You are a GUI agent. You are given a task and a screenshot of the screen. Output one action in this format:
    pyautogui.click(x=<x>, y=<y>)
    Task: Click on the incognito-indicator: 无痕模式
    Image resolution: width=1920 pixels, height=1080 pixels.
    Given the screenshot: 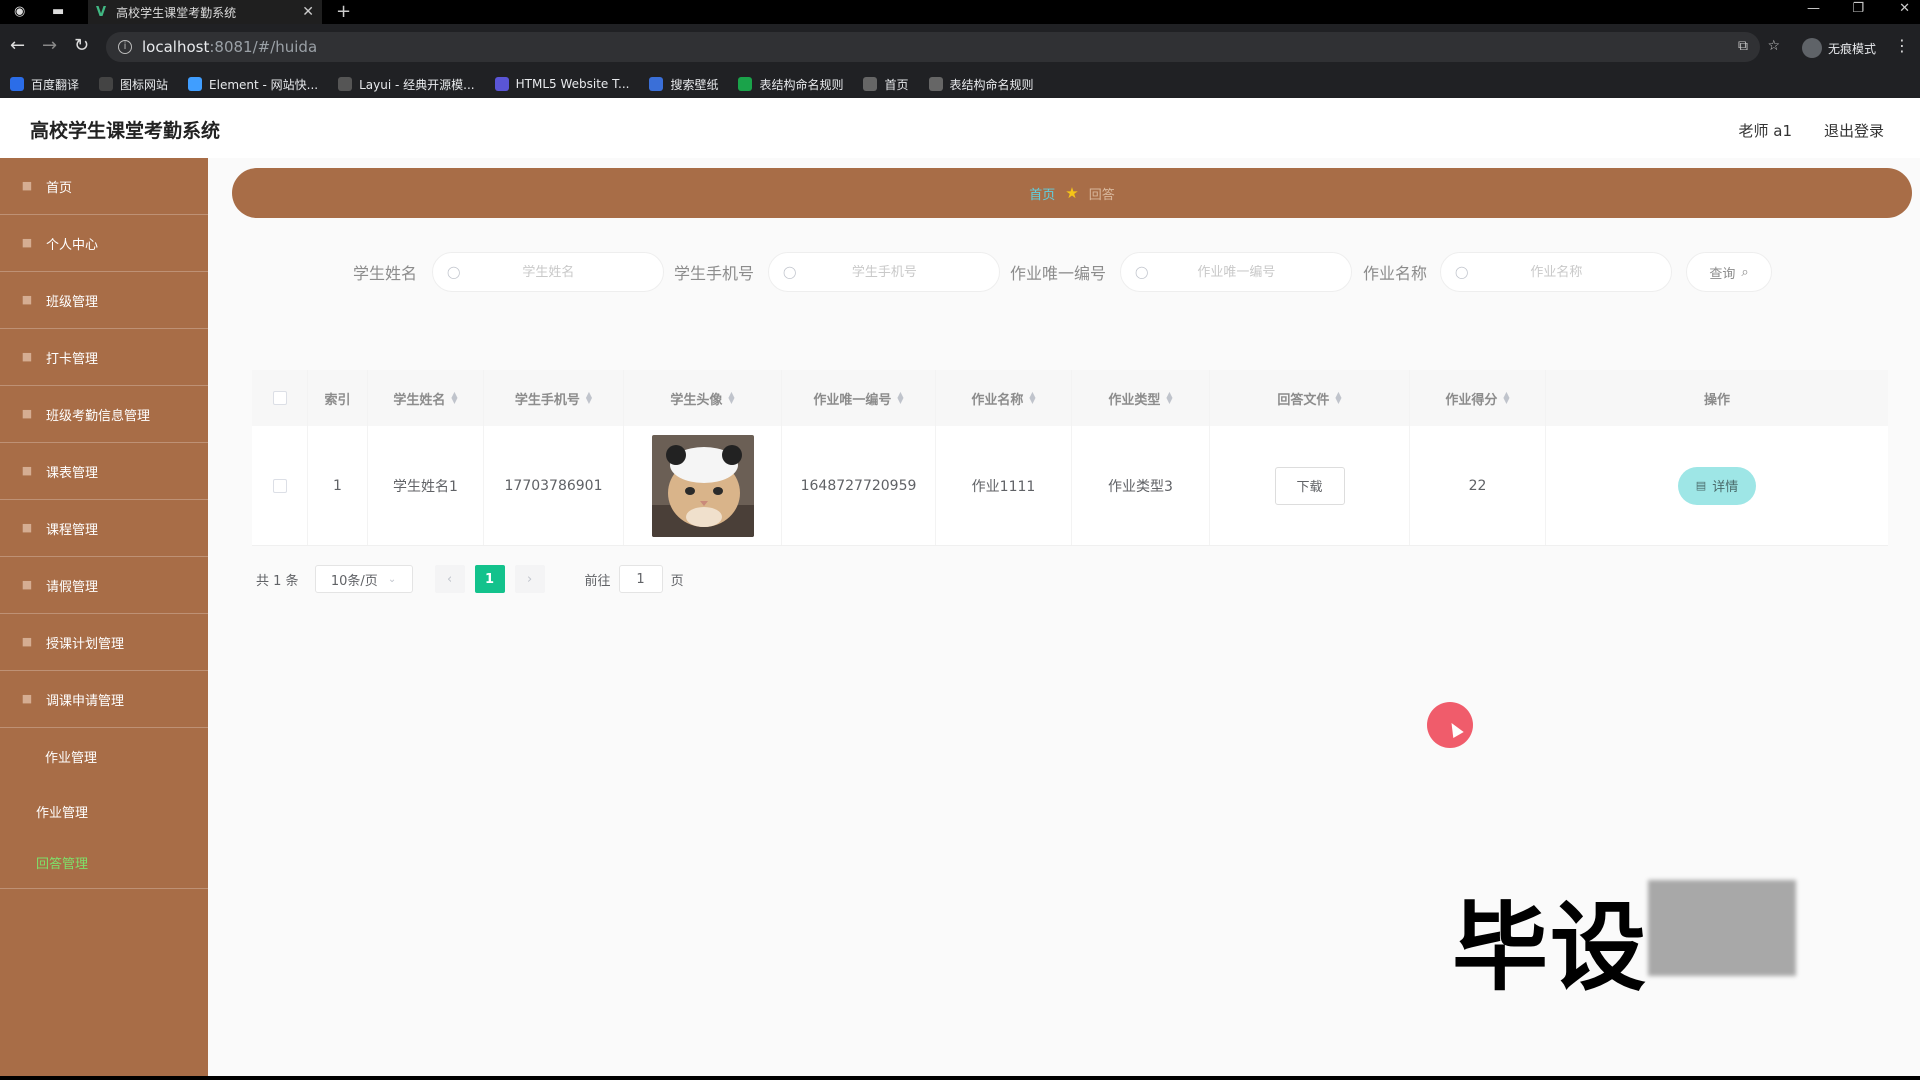 What is the action you would take?
    pyautogui.click(x=1838, y=48)
    